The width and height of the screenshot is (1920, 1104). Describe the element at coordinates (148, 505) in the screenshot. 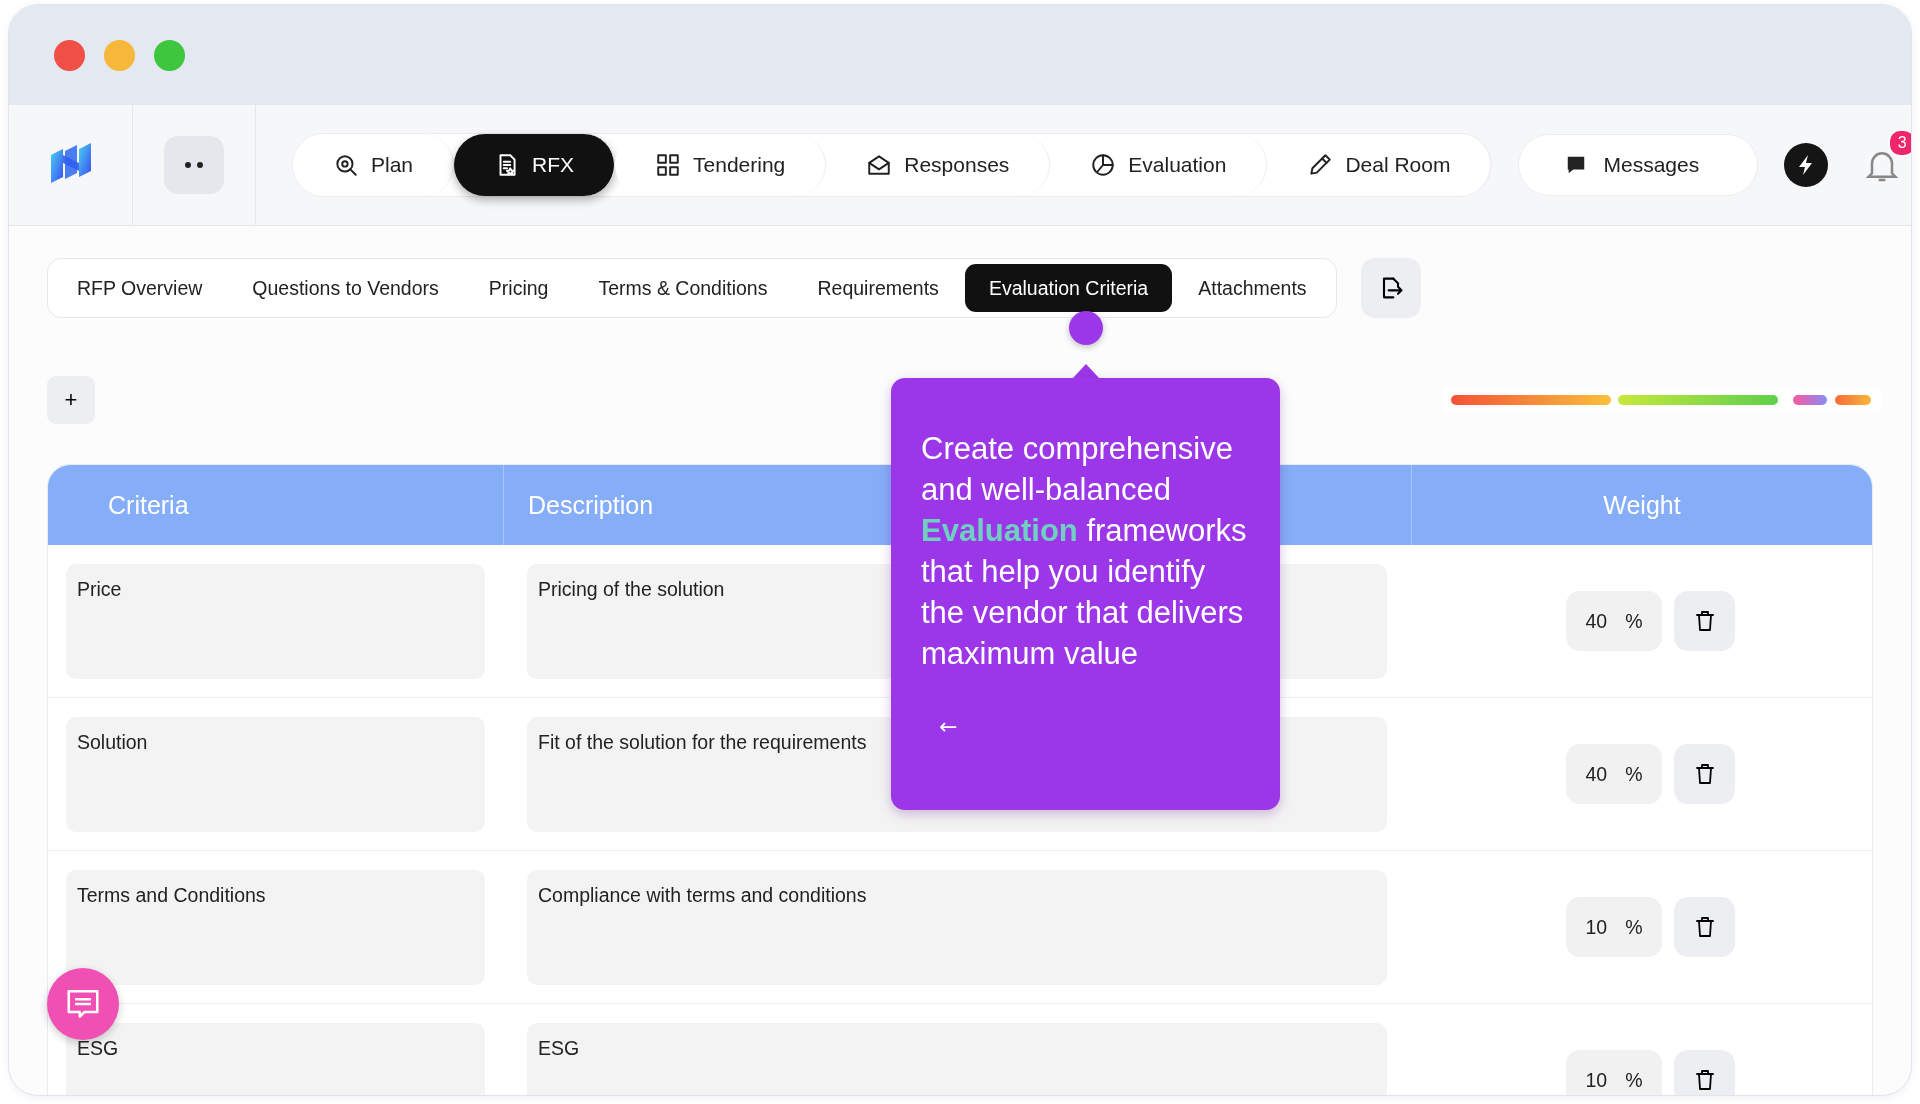

I see `column-header: Criteria` at that location.